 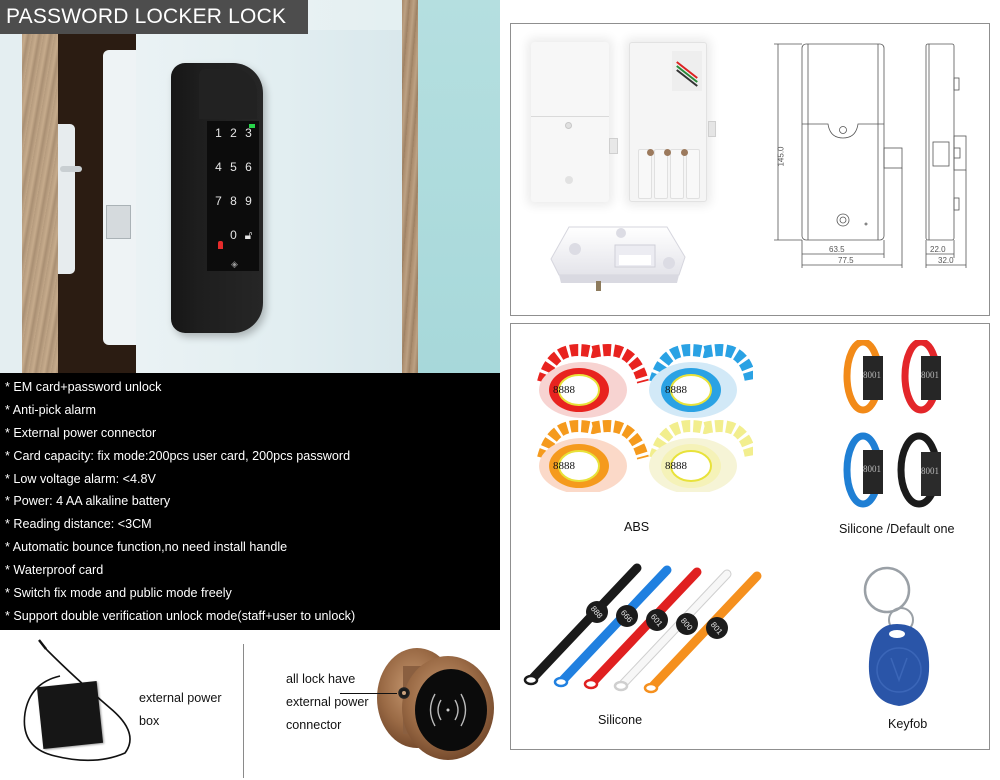 What do you see at coordinates (435, 704) in the screenshot?
I see `round-cabinet-lock-icon` at bounding box center [435, 704].